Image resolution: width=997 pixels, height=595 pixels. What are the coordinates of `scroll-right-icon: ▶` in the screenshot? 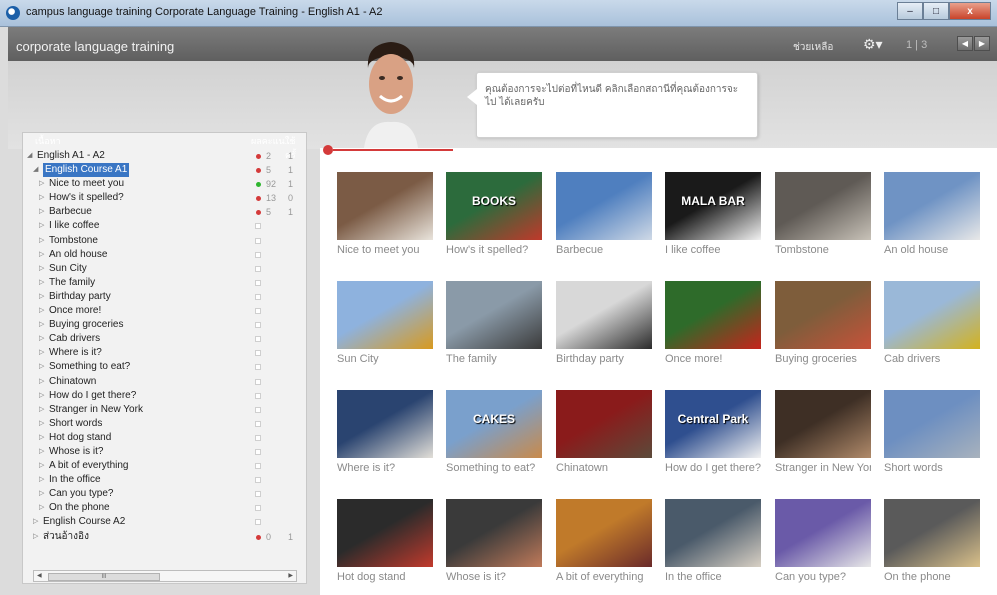 It's located at (290, 575).